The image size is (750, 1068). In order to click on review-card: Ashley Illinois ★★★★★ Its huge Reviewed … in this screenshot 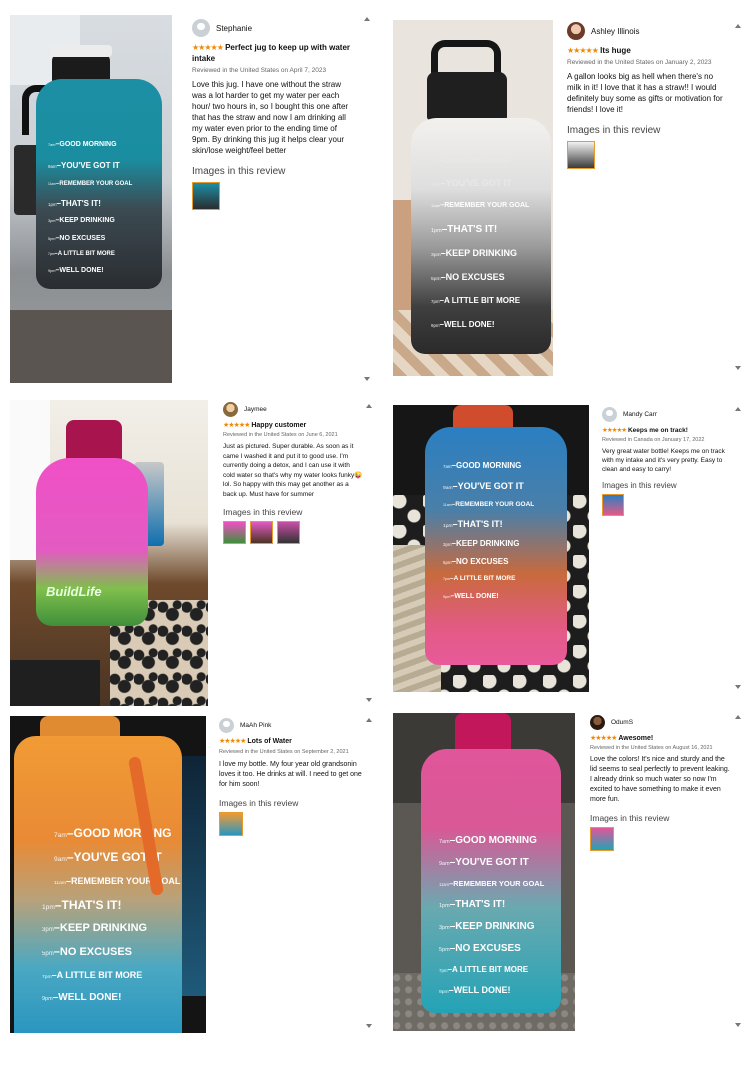, I will do `click(647, 198)`.